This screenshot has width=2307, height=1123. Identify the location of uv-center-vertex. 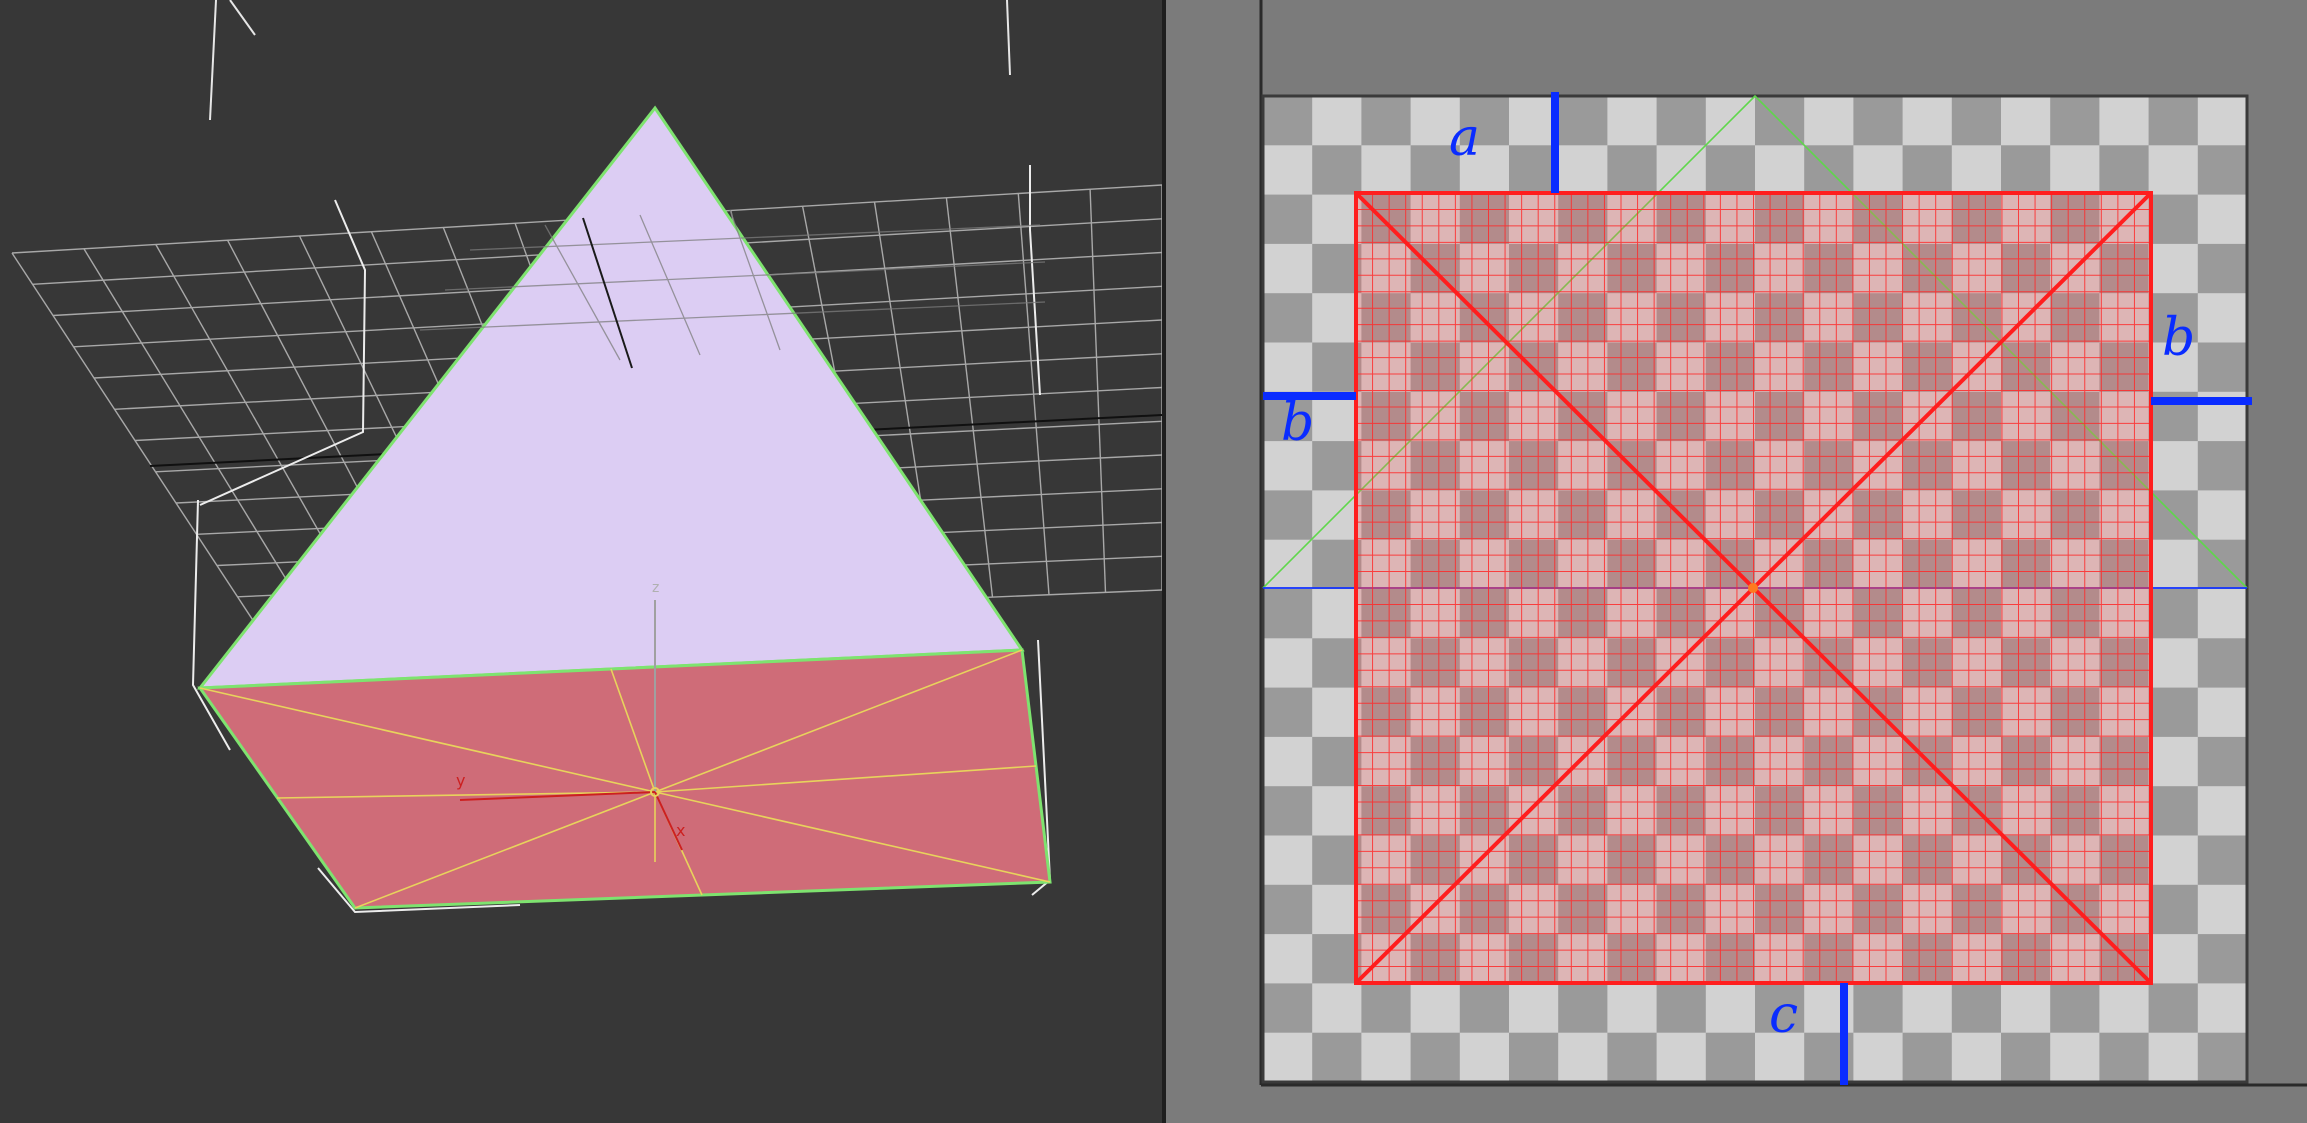
(1753, 588).